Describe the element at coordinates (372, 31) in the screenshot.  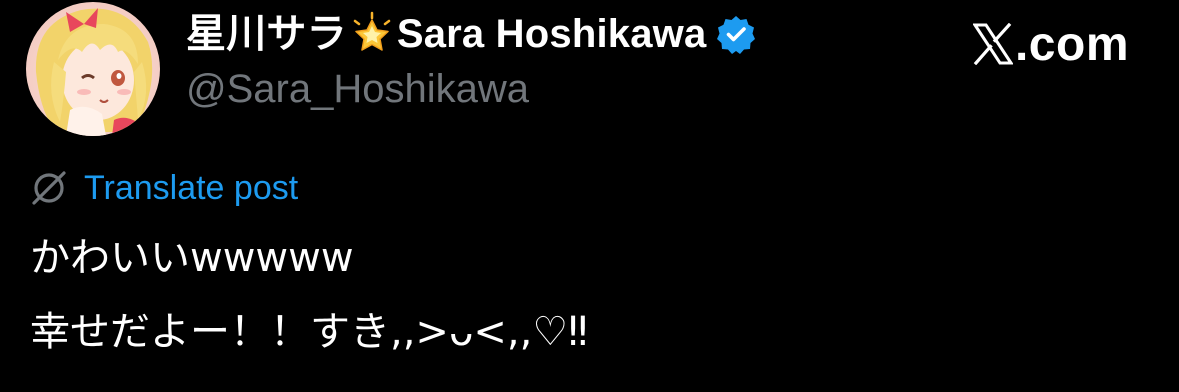
I see `glowing-star-icon` at that location.